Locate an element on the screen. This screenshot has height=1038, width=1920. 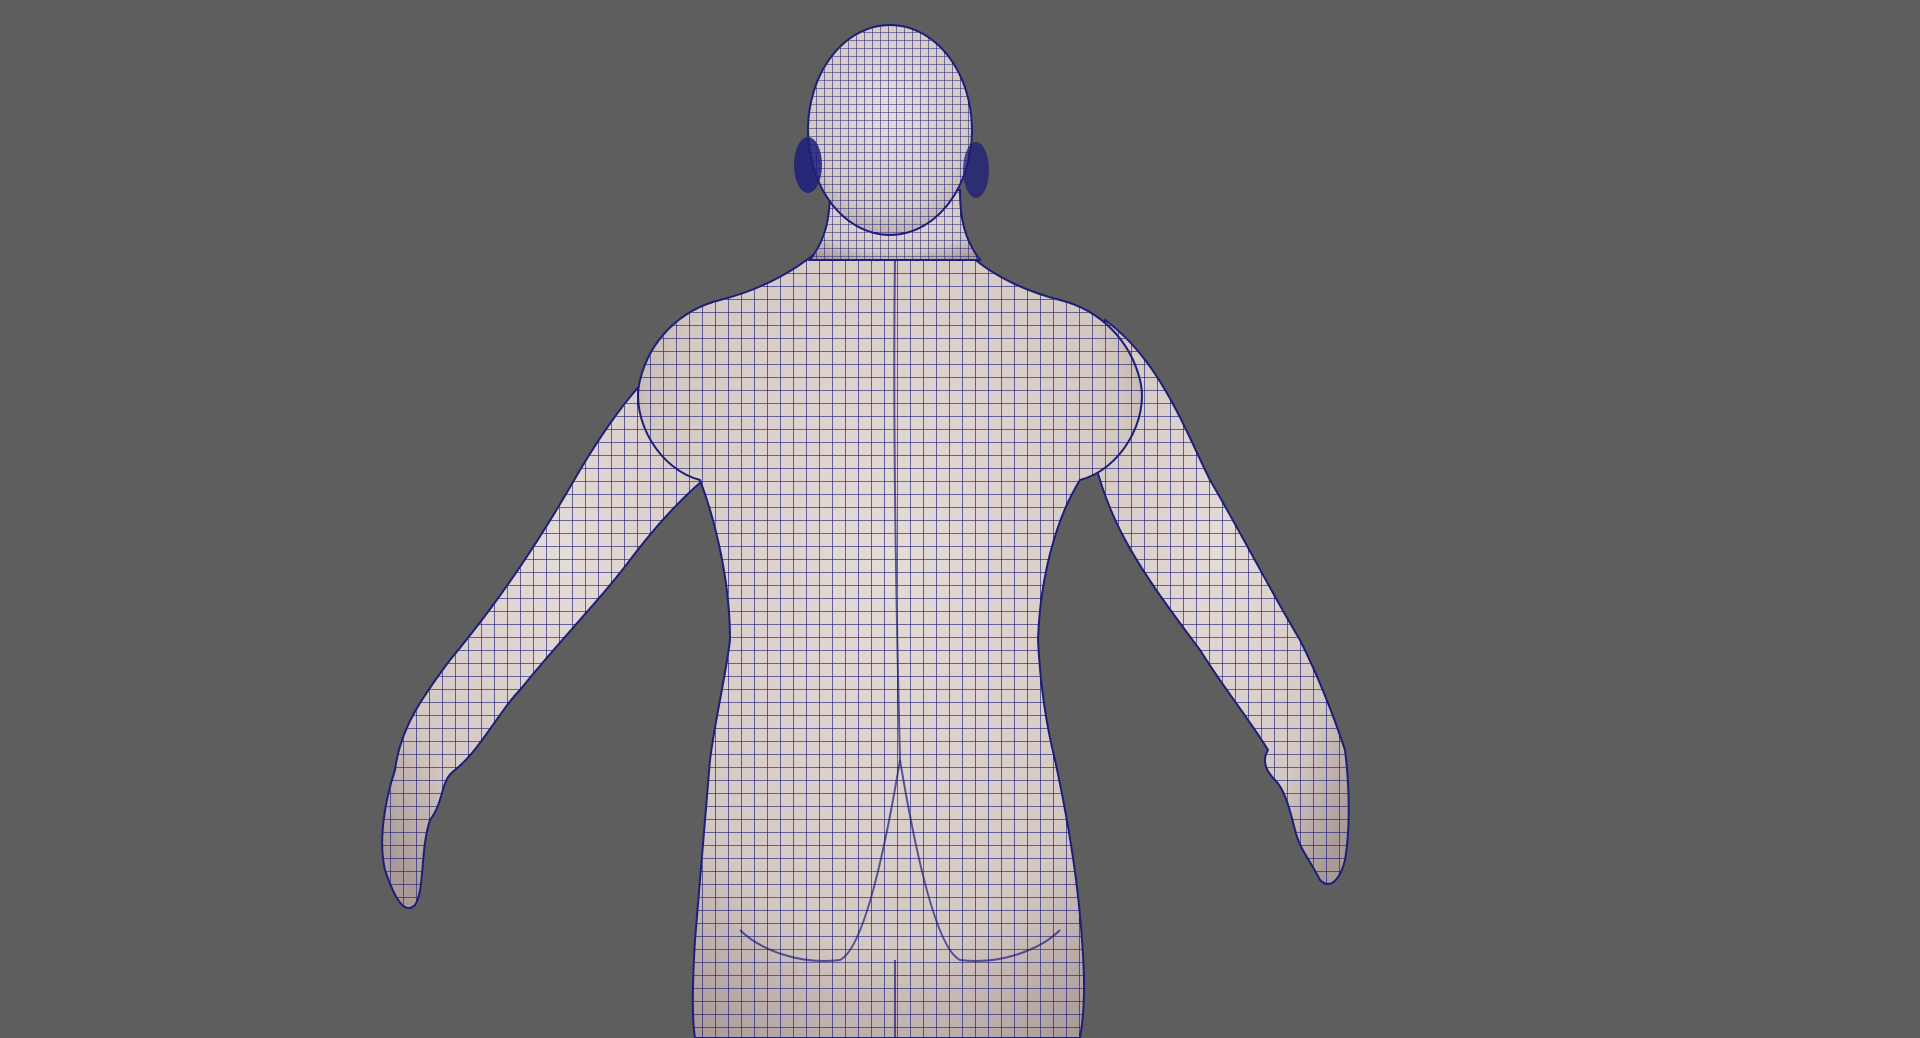
left-ear-mesh is located at coordinates (808, 165).